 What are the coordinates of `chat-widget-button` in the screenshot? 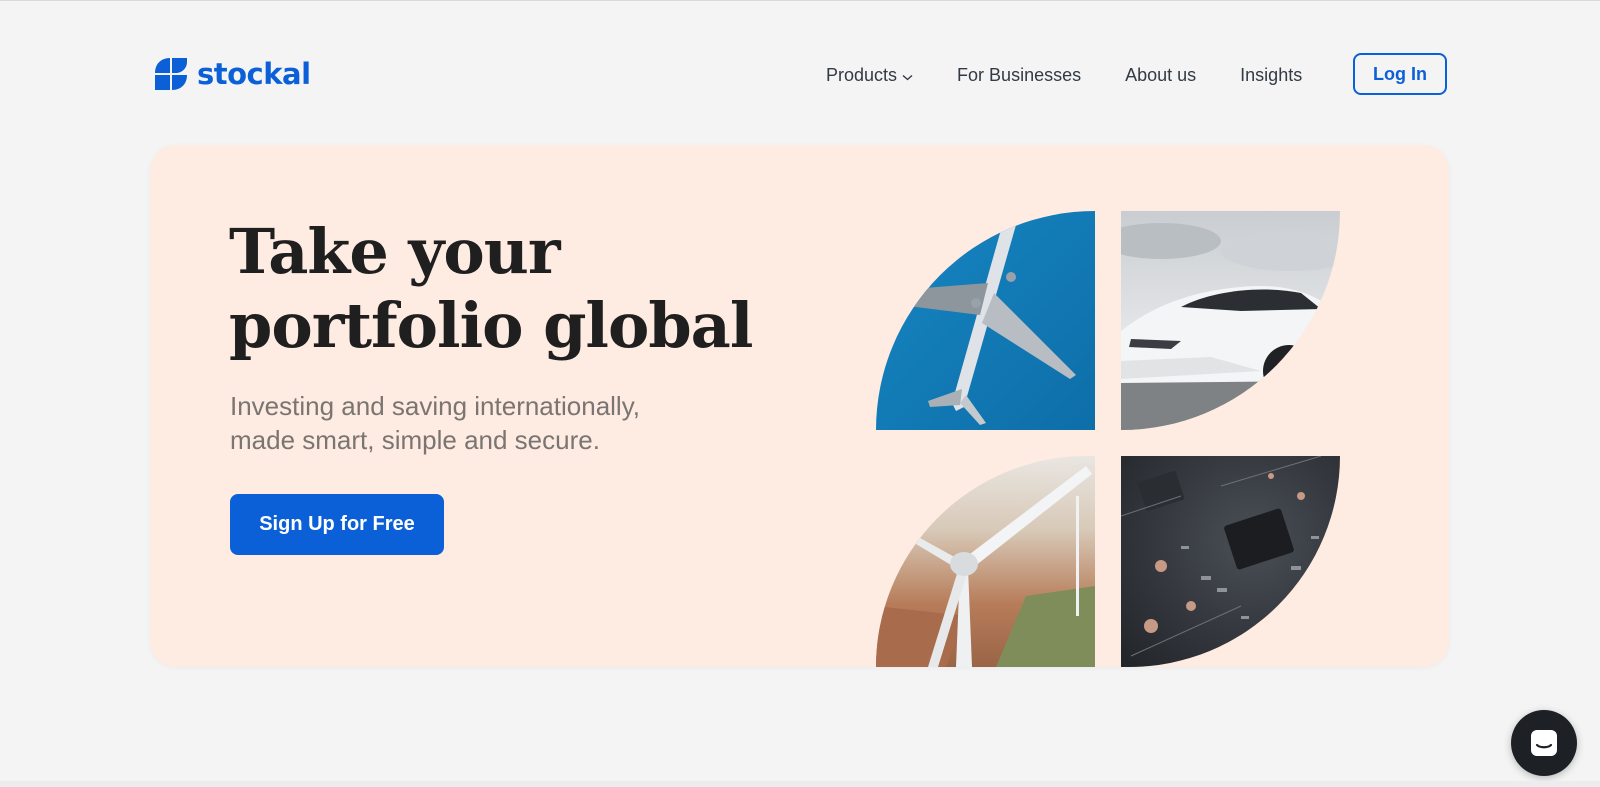 It's located at (1544, 743).